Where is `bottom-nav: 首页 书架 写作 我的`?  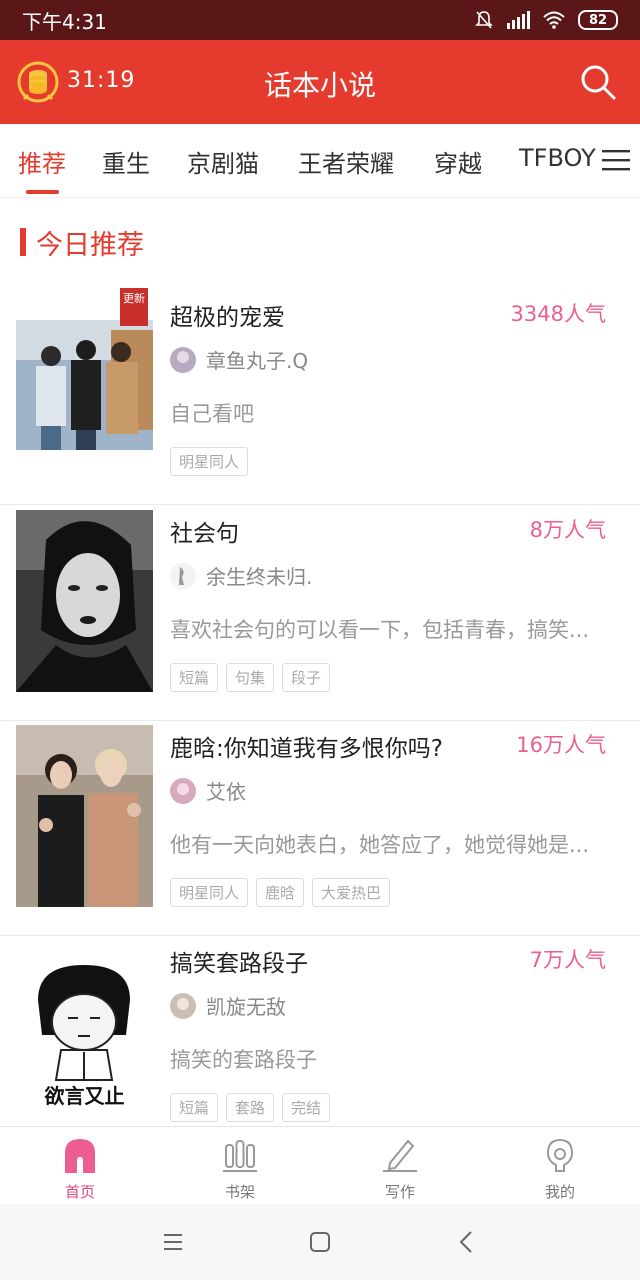 bottom-nav: 首页 书架 写作 我的 is located at coordinates (320, 1165).